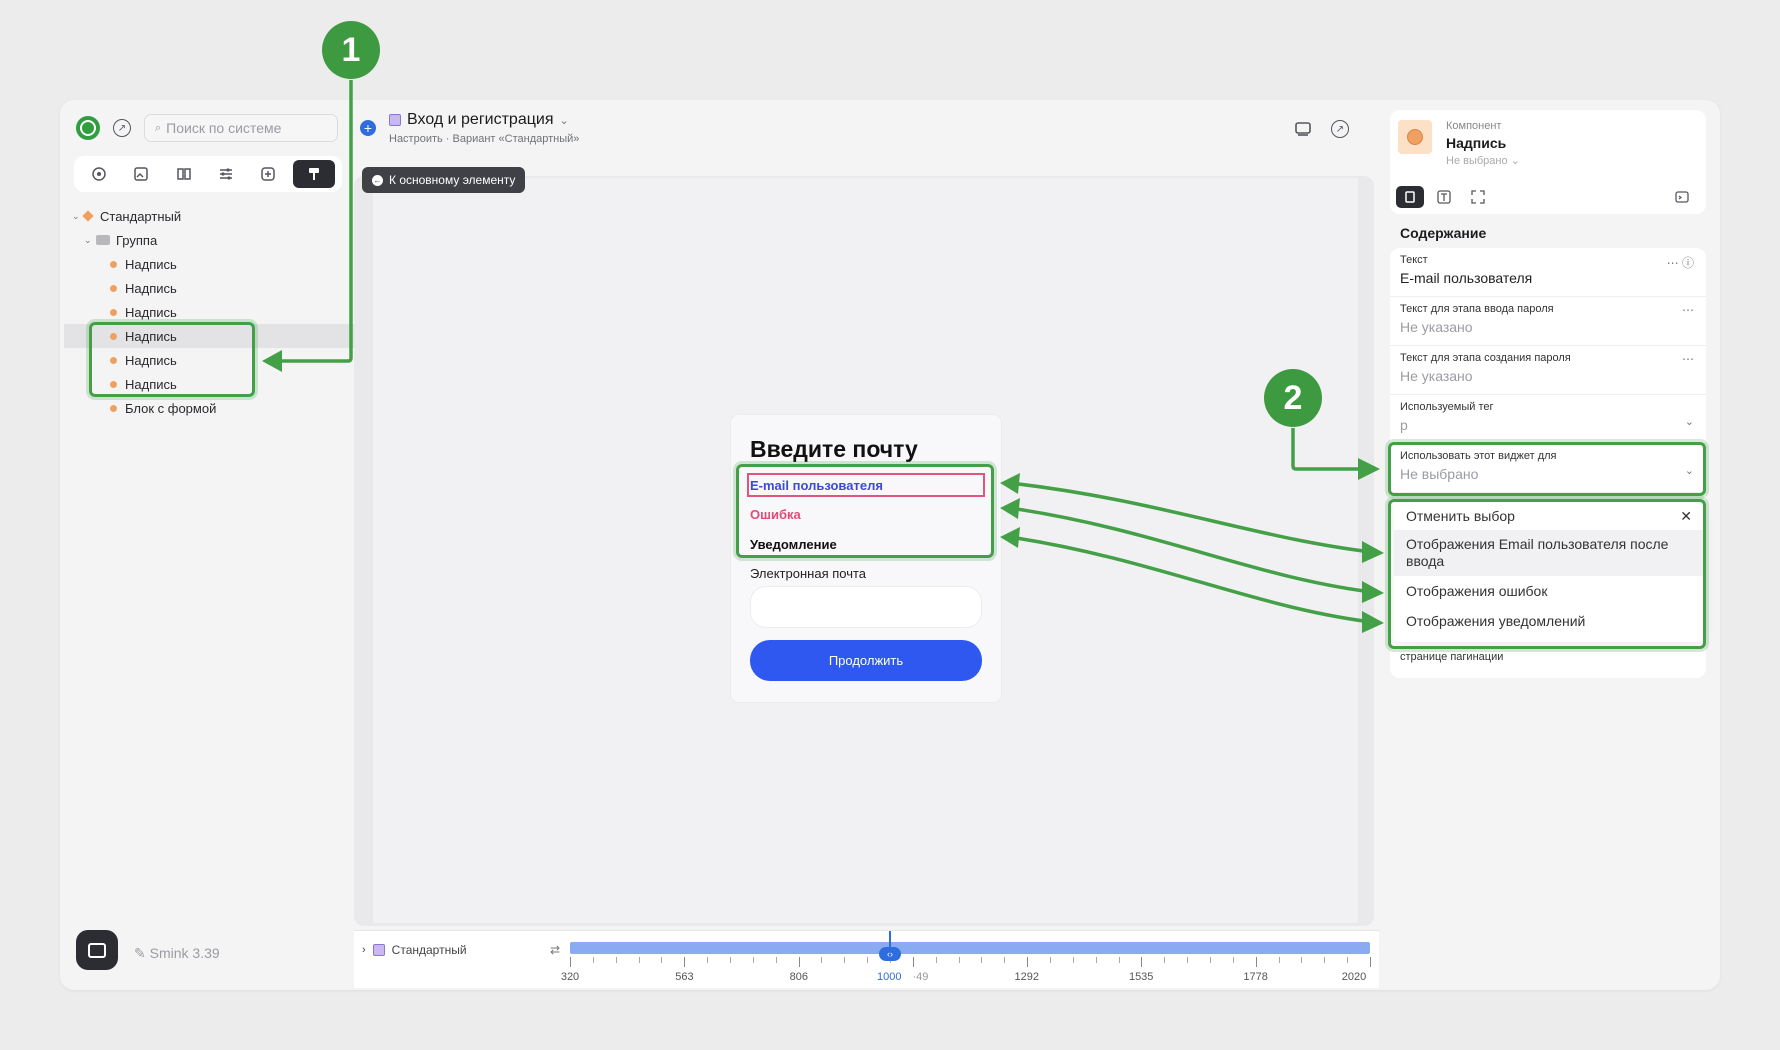 This screenshot has width=1780, height=1050. I want to click on annotation-callout-1: 1, so click(351, 50).